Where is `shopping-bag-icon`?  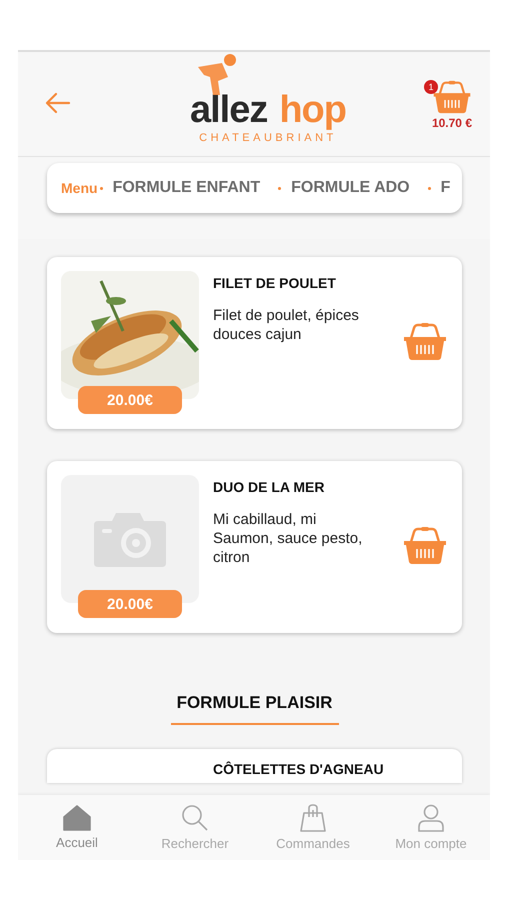
shopping-bag-icon is located at coordinates (313, 818).